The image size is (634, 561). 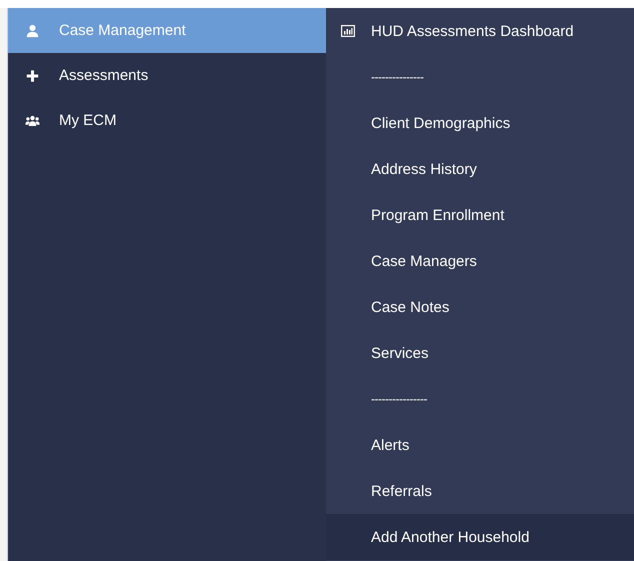 What do you see at coordinates (480, 261) in the screenshot?
I see `submenu-item: Case Managers` at bounding box center [480, 261].